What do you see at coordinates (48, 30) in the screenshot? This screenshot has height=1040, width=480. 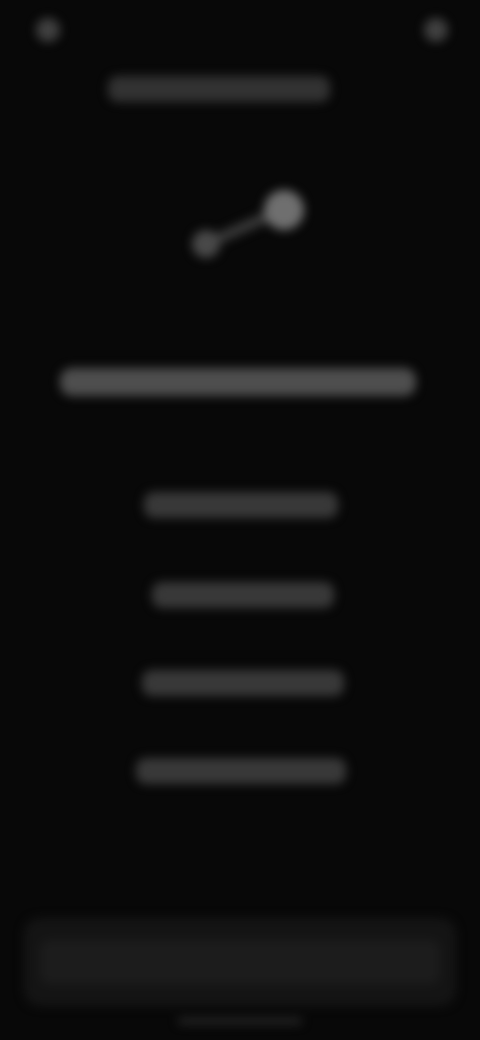 I see `status-dot-icon` at bounding box center [48, 30].